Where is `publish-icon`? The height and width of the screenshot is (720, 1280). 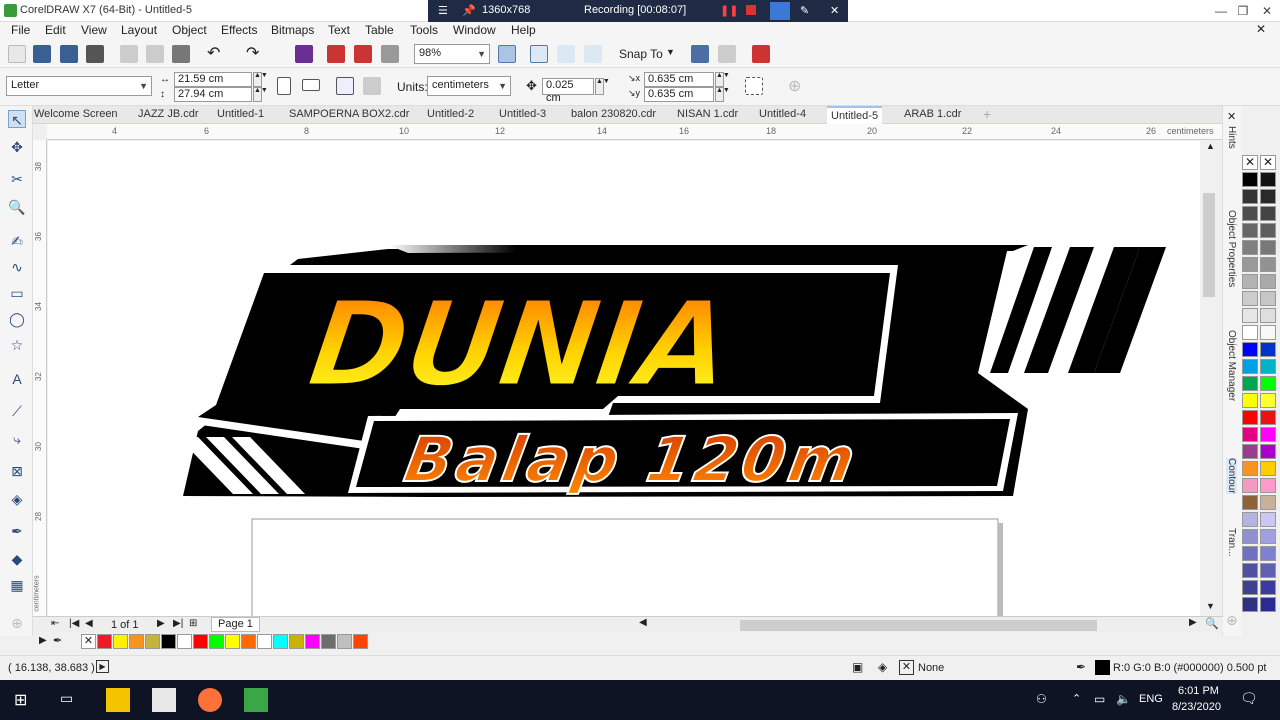
publish-icon is located at coordinates (390, 54).